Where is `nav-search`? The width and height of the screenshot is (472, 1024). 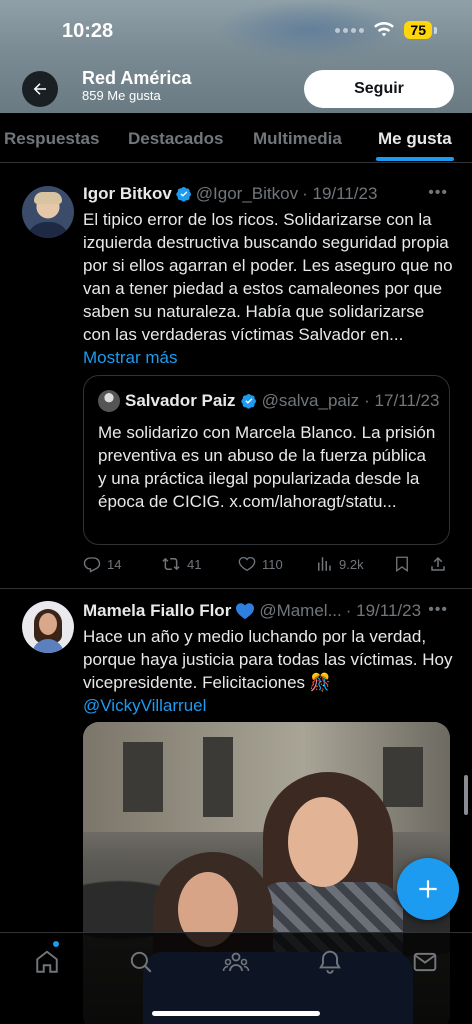
nav-search is located at coordinates (141, 962).